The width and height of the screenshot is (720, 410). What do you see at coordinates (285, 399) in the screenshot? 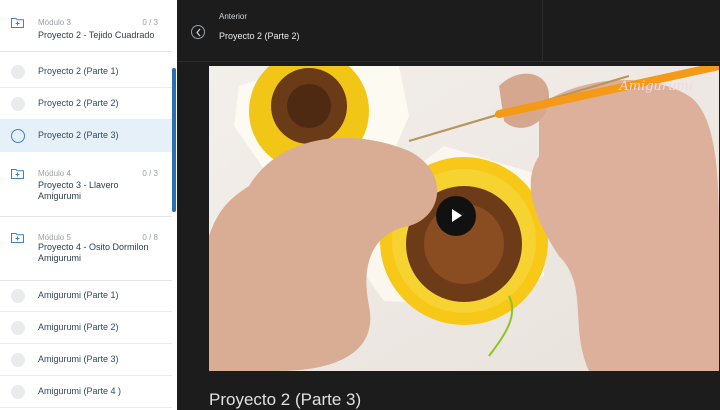
I see `lesson-title: Proyecto 2 (Parte 3)` at bounding box center [285, 399].